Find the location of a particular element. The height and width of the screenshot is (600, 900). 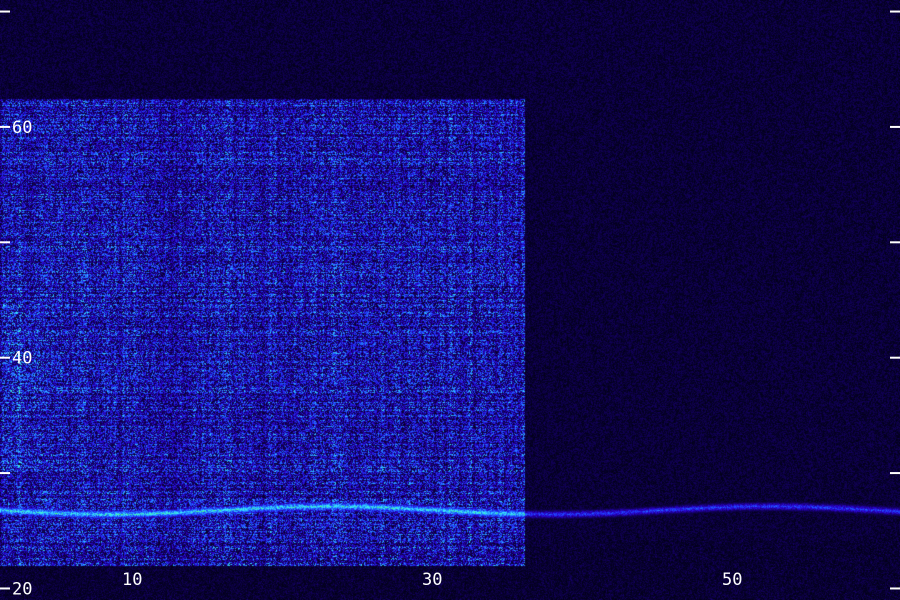

y-tick-label: 20 is located at coordinates (22, 589).